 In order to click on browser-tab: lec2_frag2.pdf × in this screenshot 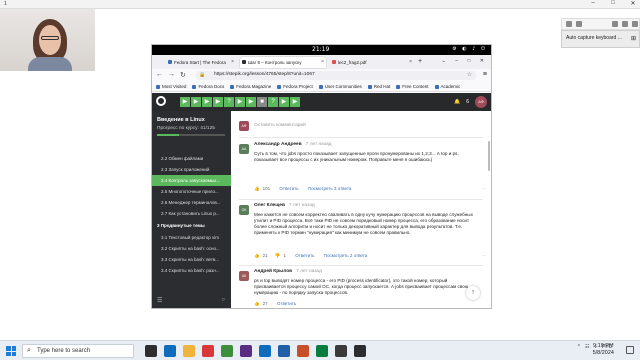, I will do `click(372, 62)`.